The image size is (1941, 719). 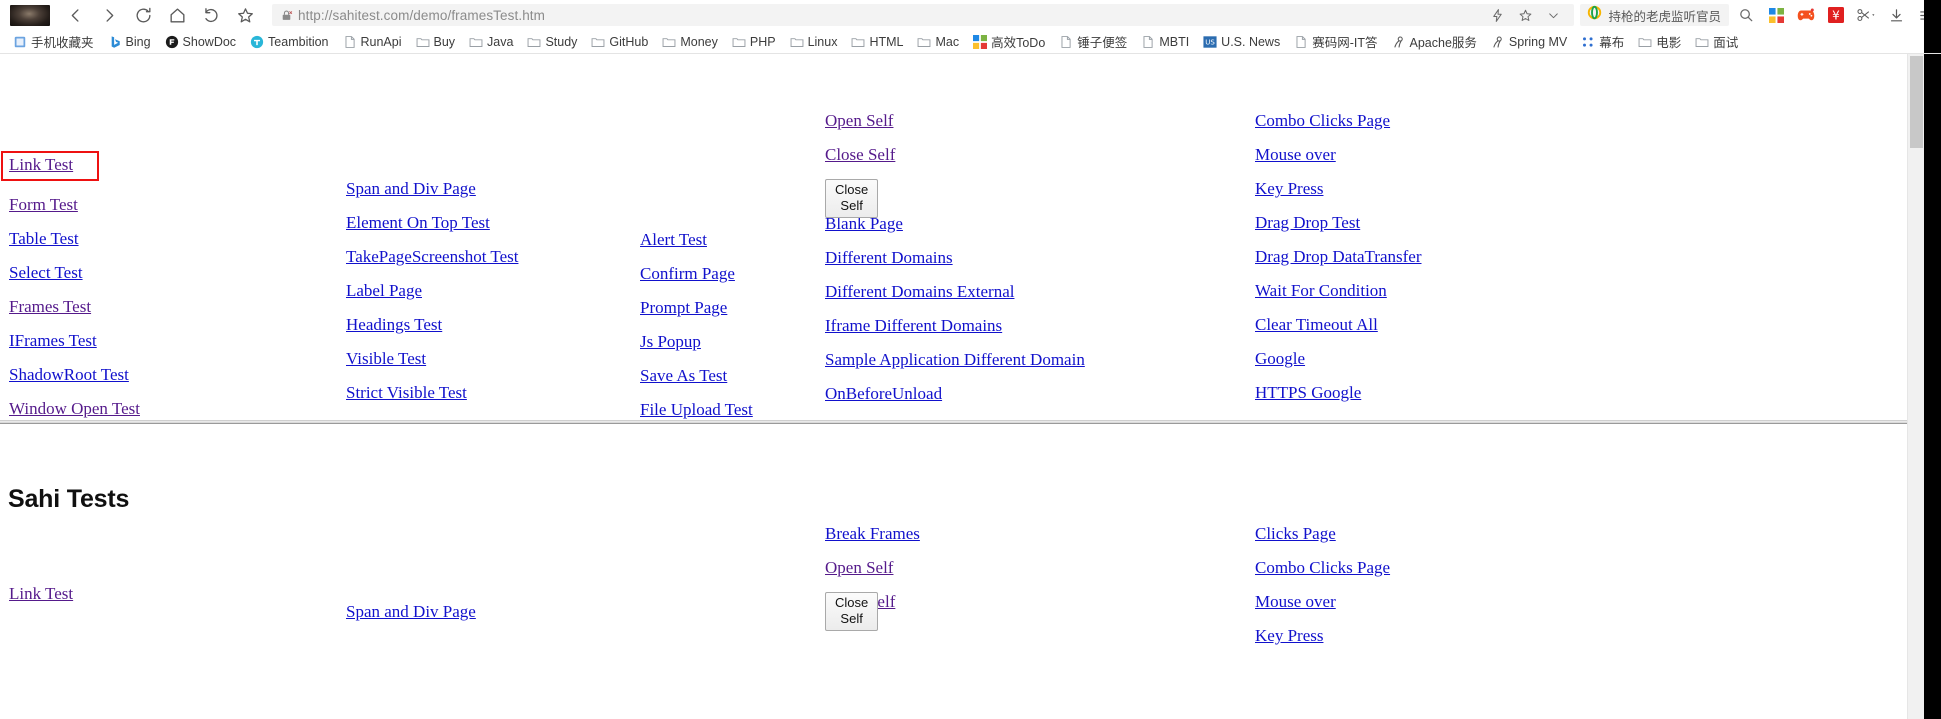 I want to click on link-different-domains: Different Domains, so click(x=889, y=257).